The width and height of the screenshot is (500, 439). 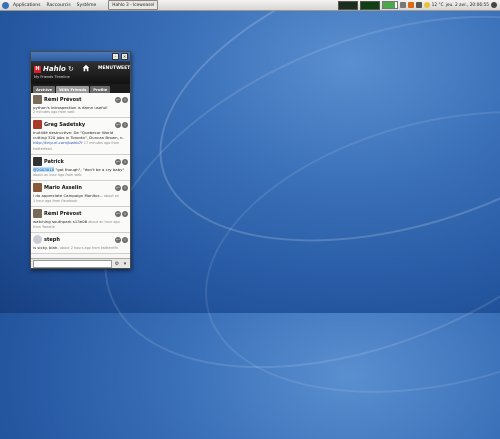 I want to click on refresh-icon: ↻, so click(x=71, y=69).